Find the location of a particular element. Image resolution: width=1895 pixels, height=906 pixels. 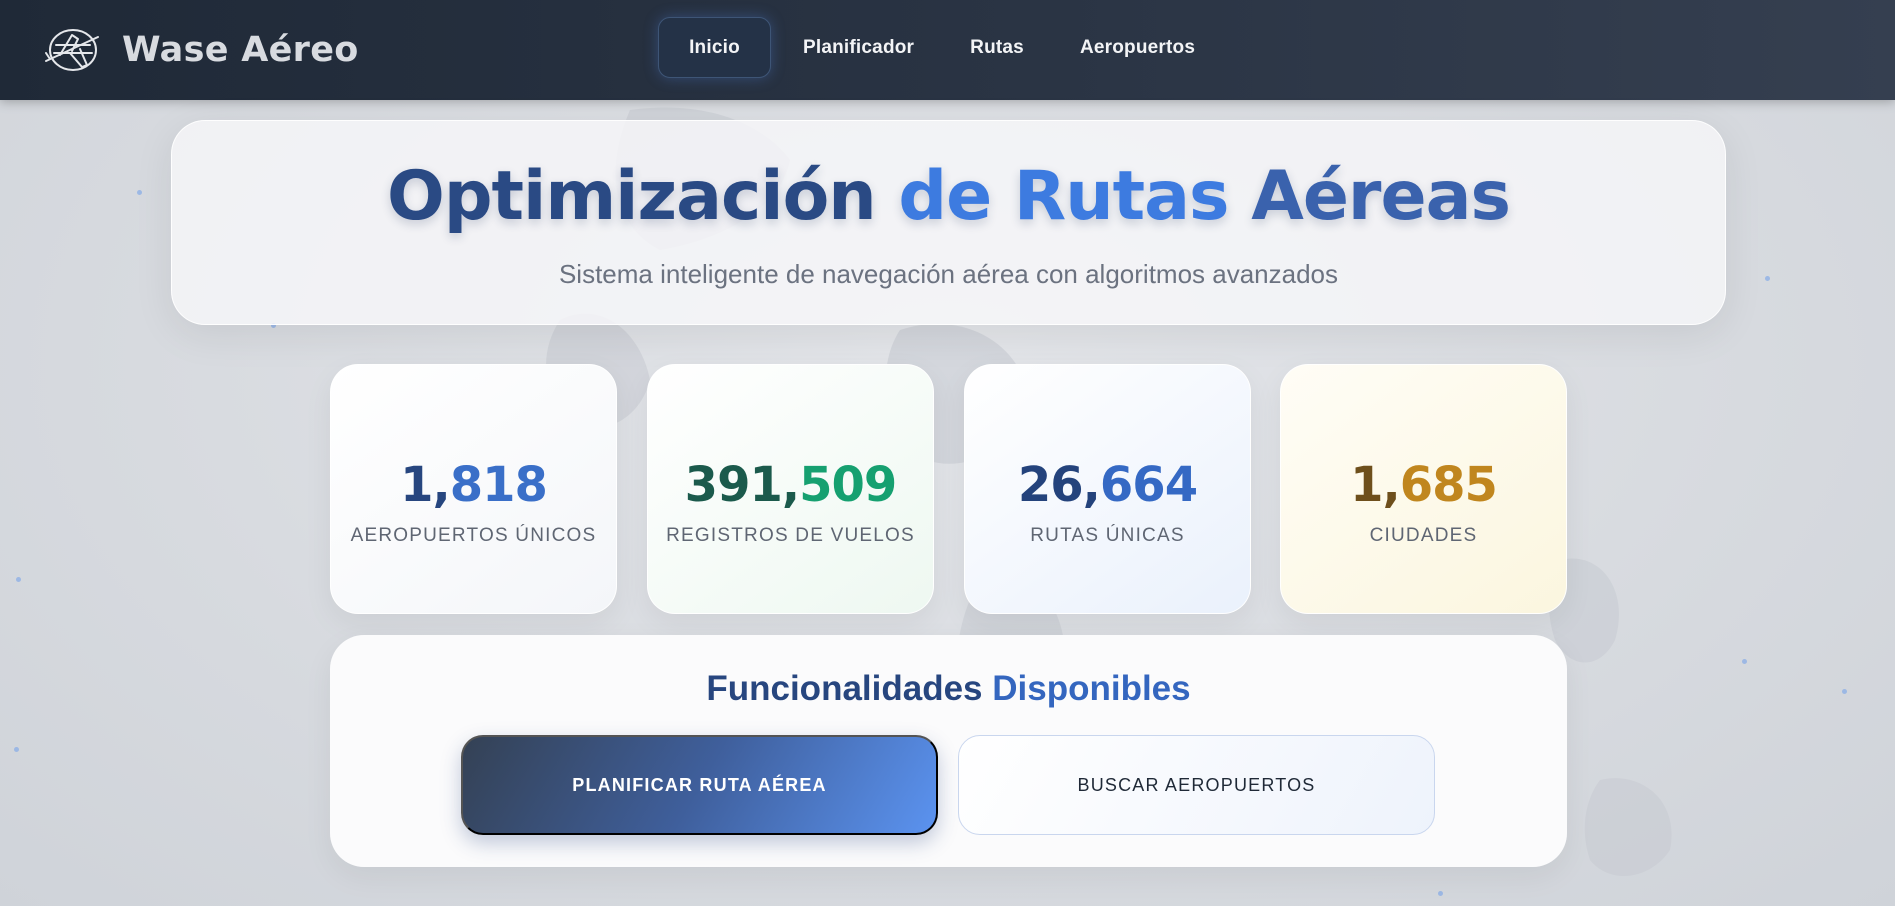

page-title: Optimización de Rutas Aéreas is located at coordinates (948, 196).